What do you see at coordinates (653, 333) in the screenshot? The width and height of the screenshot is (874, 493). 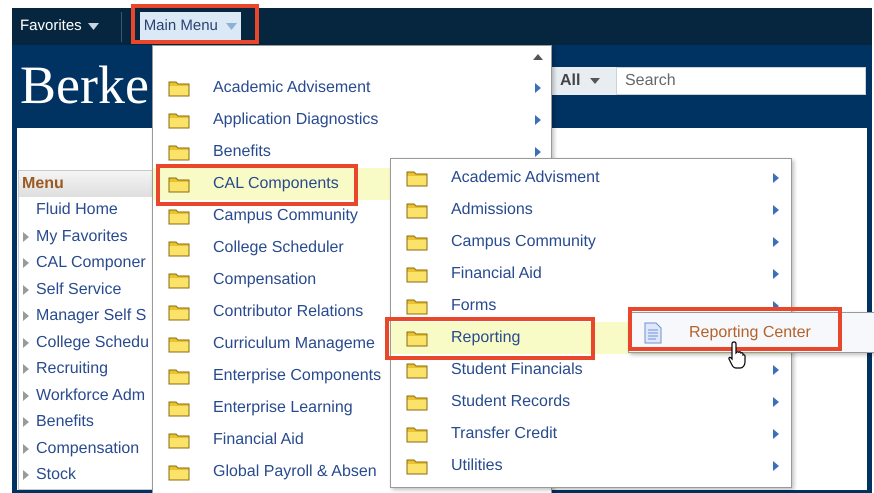 I see `document-icon` at bounding box center [653, 333].